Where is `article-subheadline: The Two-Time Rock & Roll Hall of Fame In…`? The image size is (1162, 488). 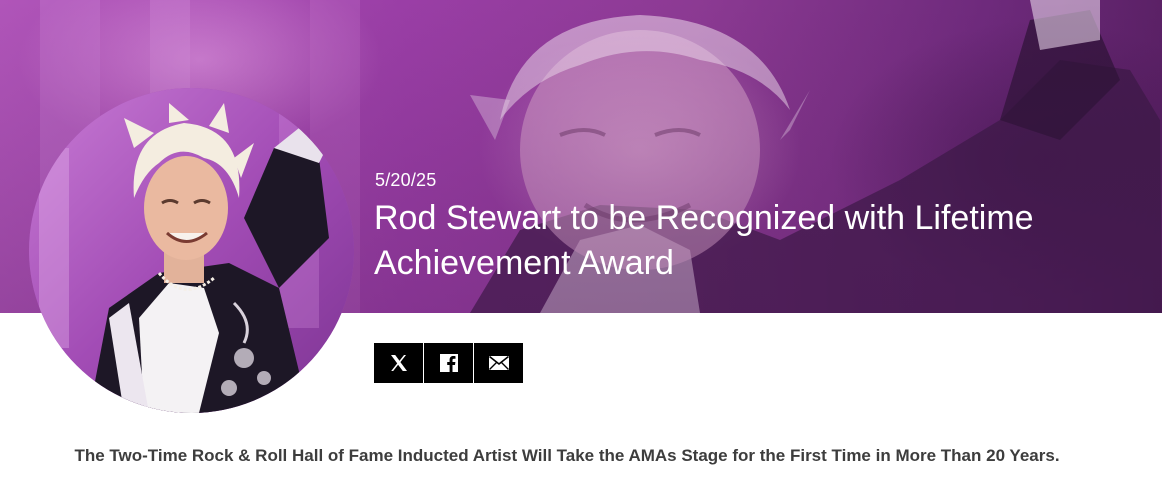 article-subheadline: The Two-Time Rock & Roll Hall of Fame In… is located at coordinates (567, 455).